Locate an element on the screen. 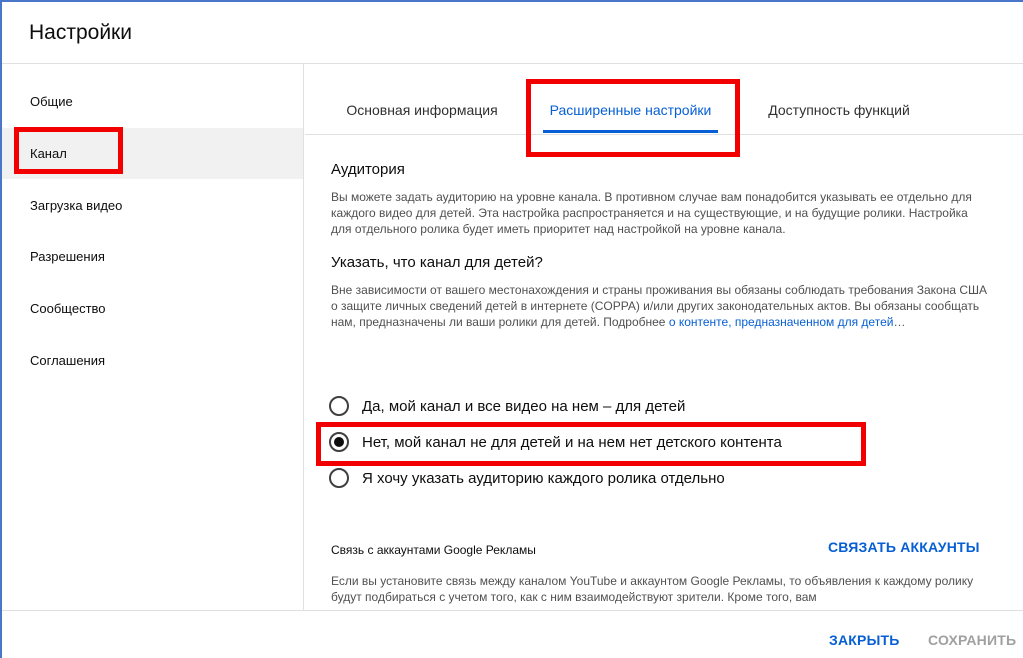 This screenshot has width=1023, height=658. tab-advanced-settings-label: Расширенные настройки is located at coordinates (630, 110).